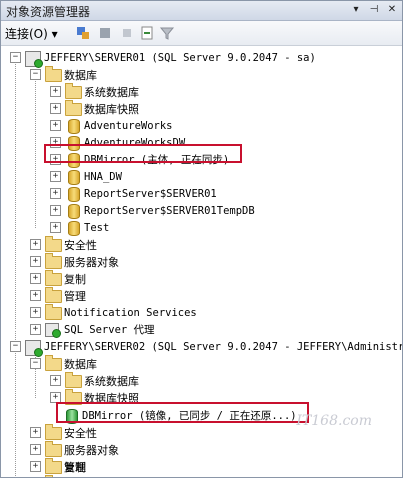  What do you see at coordinates (53, 330) in the screenshot?
I see `agent-icon` at bounding box center [53, 330].